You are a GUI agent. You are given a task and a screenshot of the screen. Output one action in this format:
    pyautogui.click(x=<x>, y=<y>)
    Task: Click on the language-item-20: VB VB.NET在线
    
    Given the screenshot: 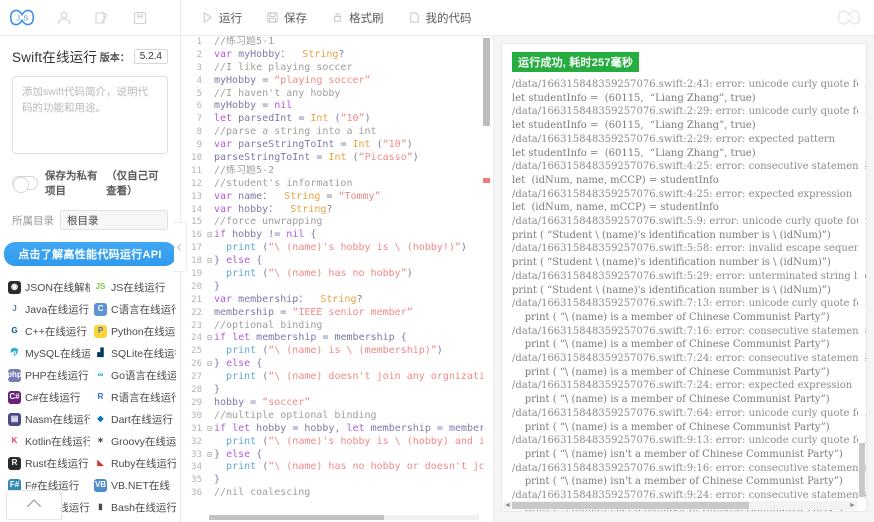 What is the action you would take?
    pyautogui.click(x=133, y=485)
    